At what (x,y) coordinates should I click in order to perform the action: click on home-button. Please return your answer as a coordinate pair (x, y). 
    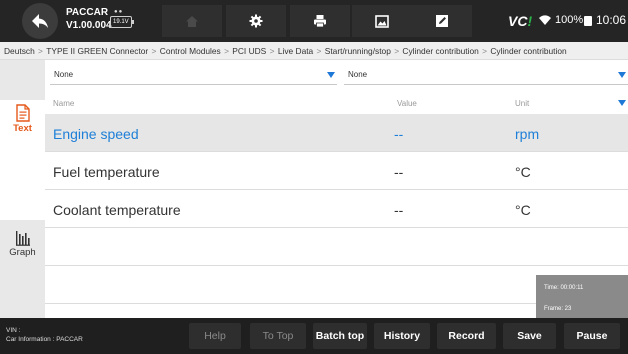
    Looking at the image, I should click on (192, 21).